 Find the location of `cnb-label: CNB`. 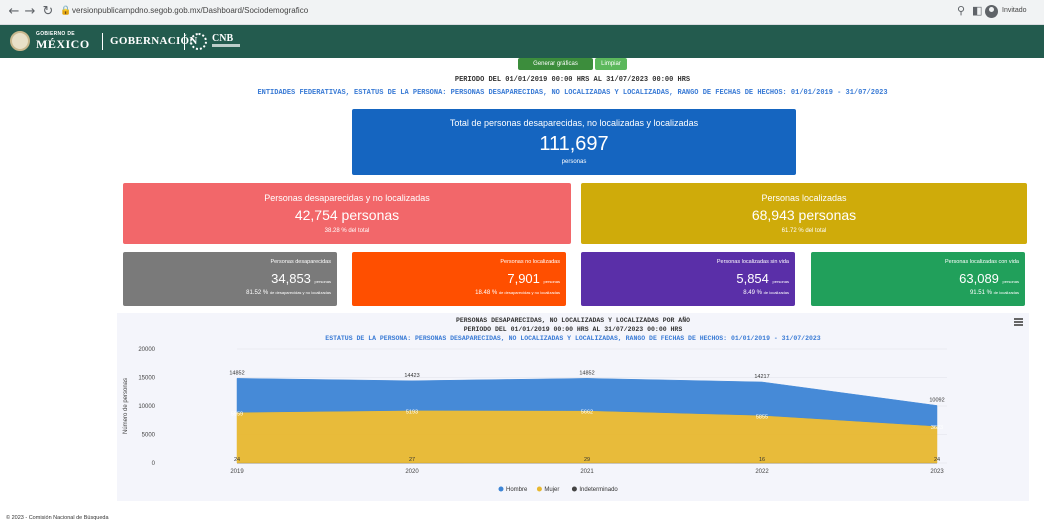

cnb-label: CNB is located at coordinates (222, 38).